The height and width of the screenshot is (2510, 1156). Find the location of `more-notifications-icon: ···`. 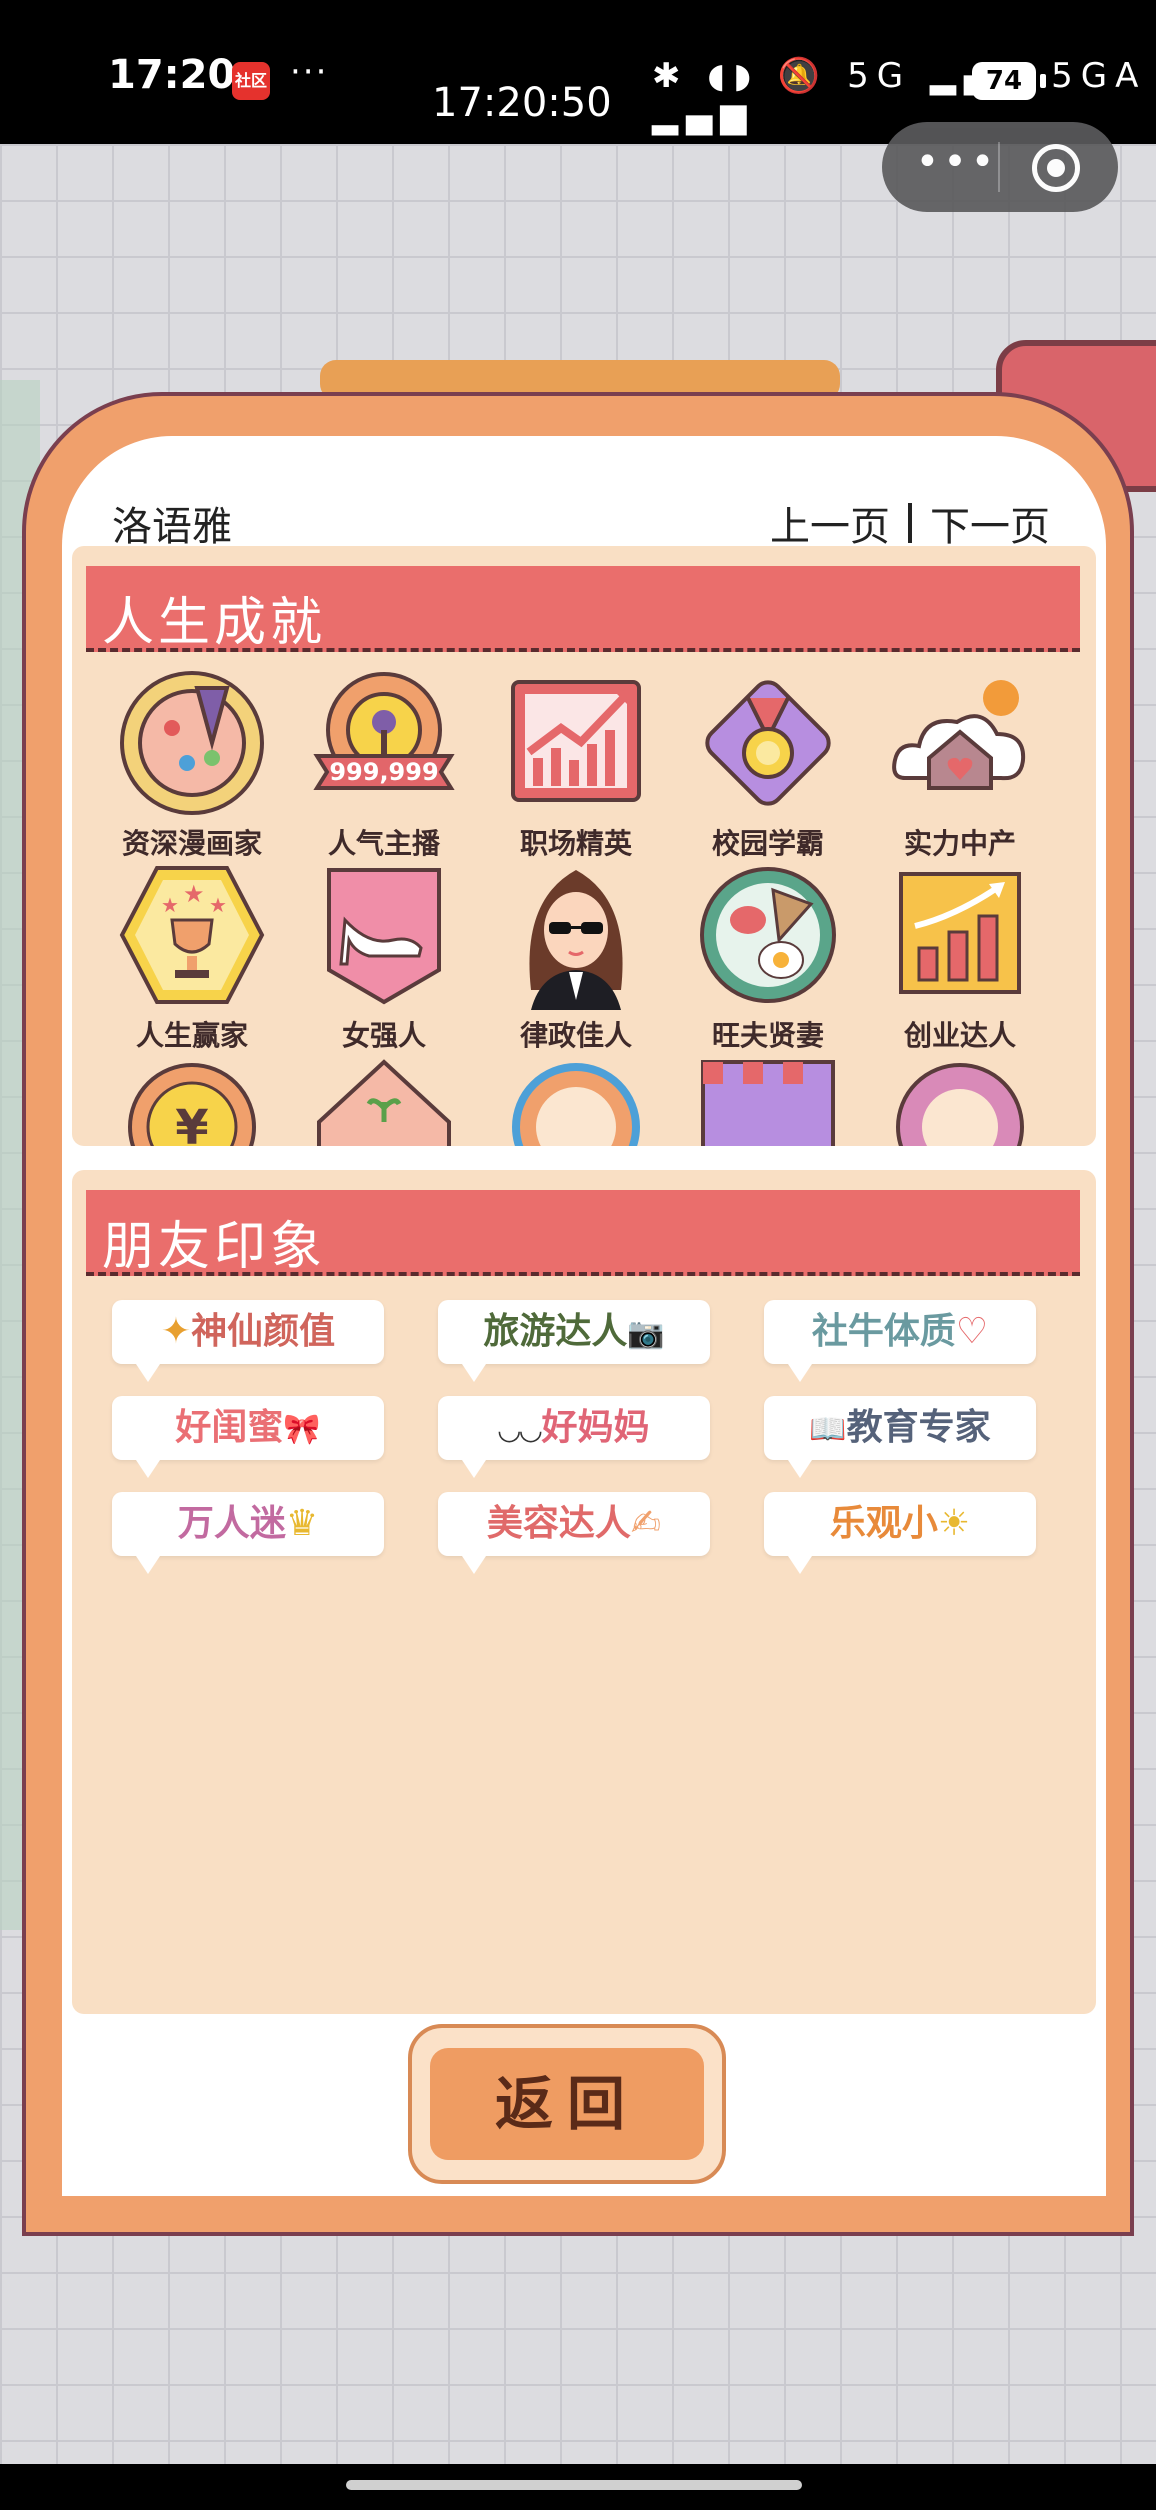

more-notifications-icon: ··· is located at coordinates (309, 72).